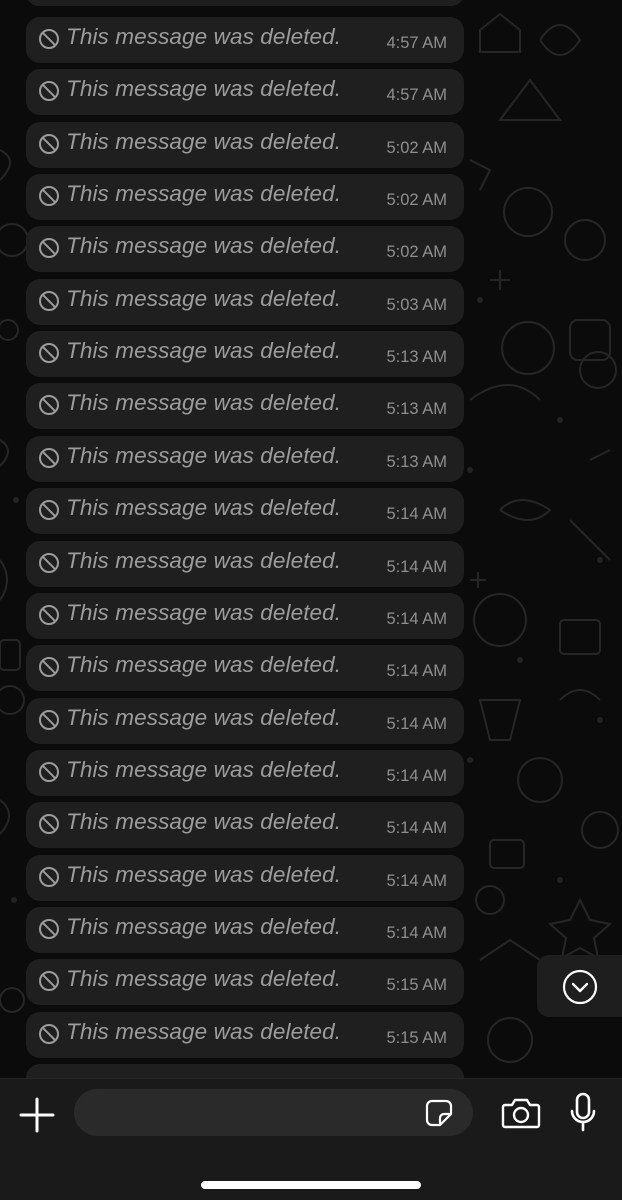  I want to click on scroll-to-bottom-button, so click(579, 986).